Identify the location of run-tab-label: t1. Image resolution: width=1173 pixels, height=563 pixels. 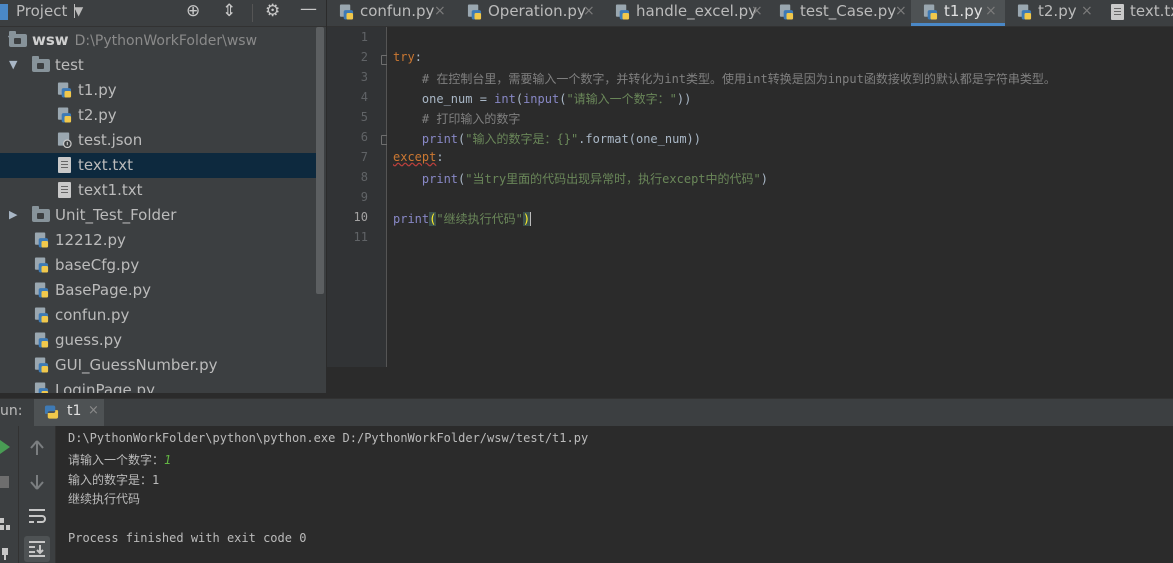
(74, 411).